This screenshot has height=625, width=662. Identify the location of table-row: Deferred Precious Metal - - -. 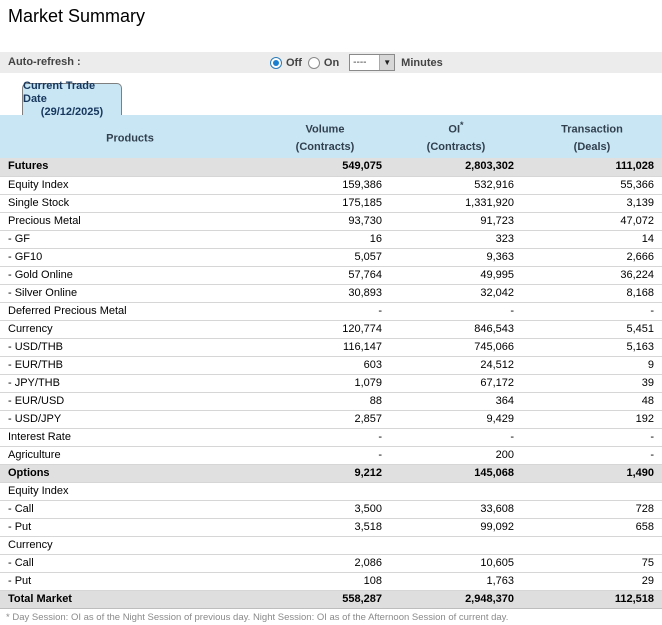
(331, 311).